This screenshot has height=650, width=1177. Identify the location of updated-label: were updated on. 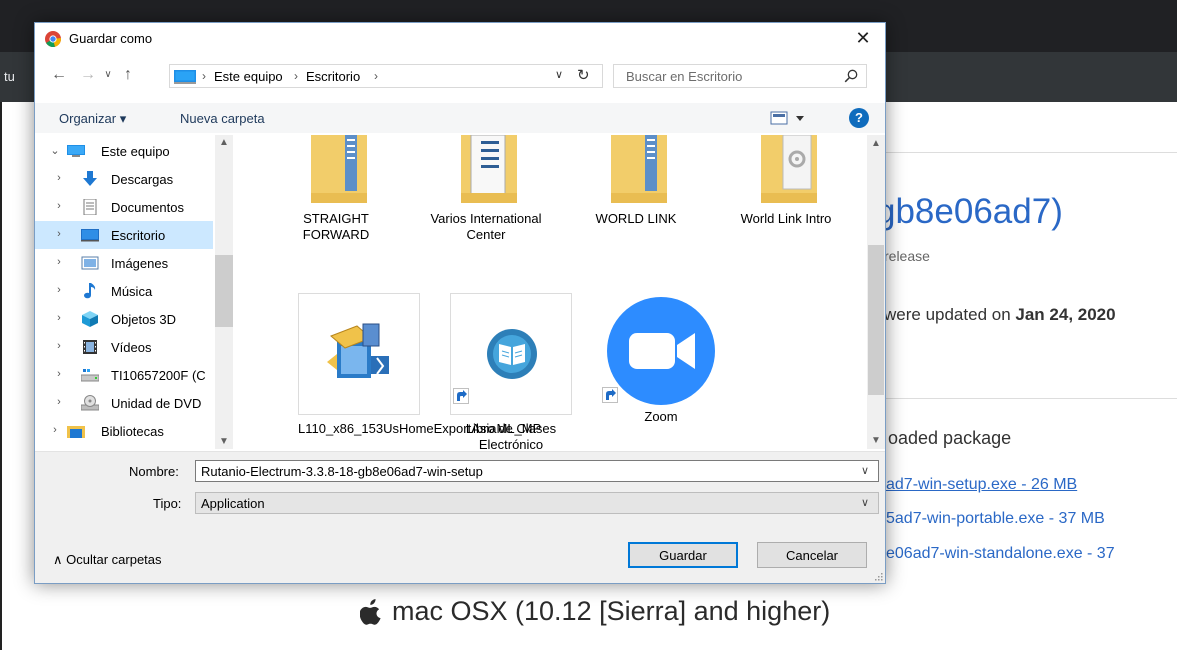
(950, 314).